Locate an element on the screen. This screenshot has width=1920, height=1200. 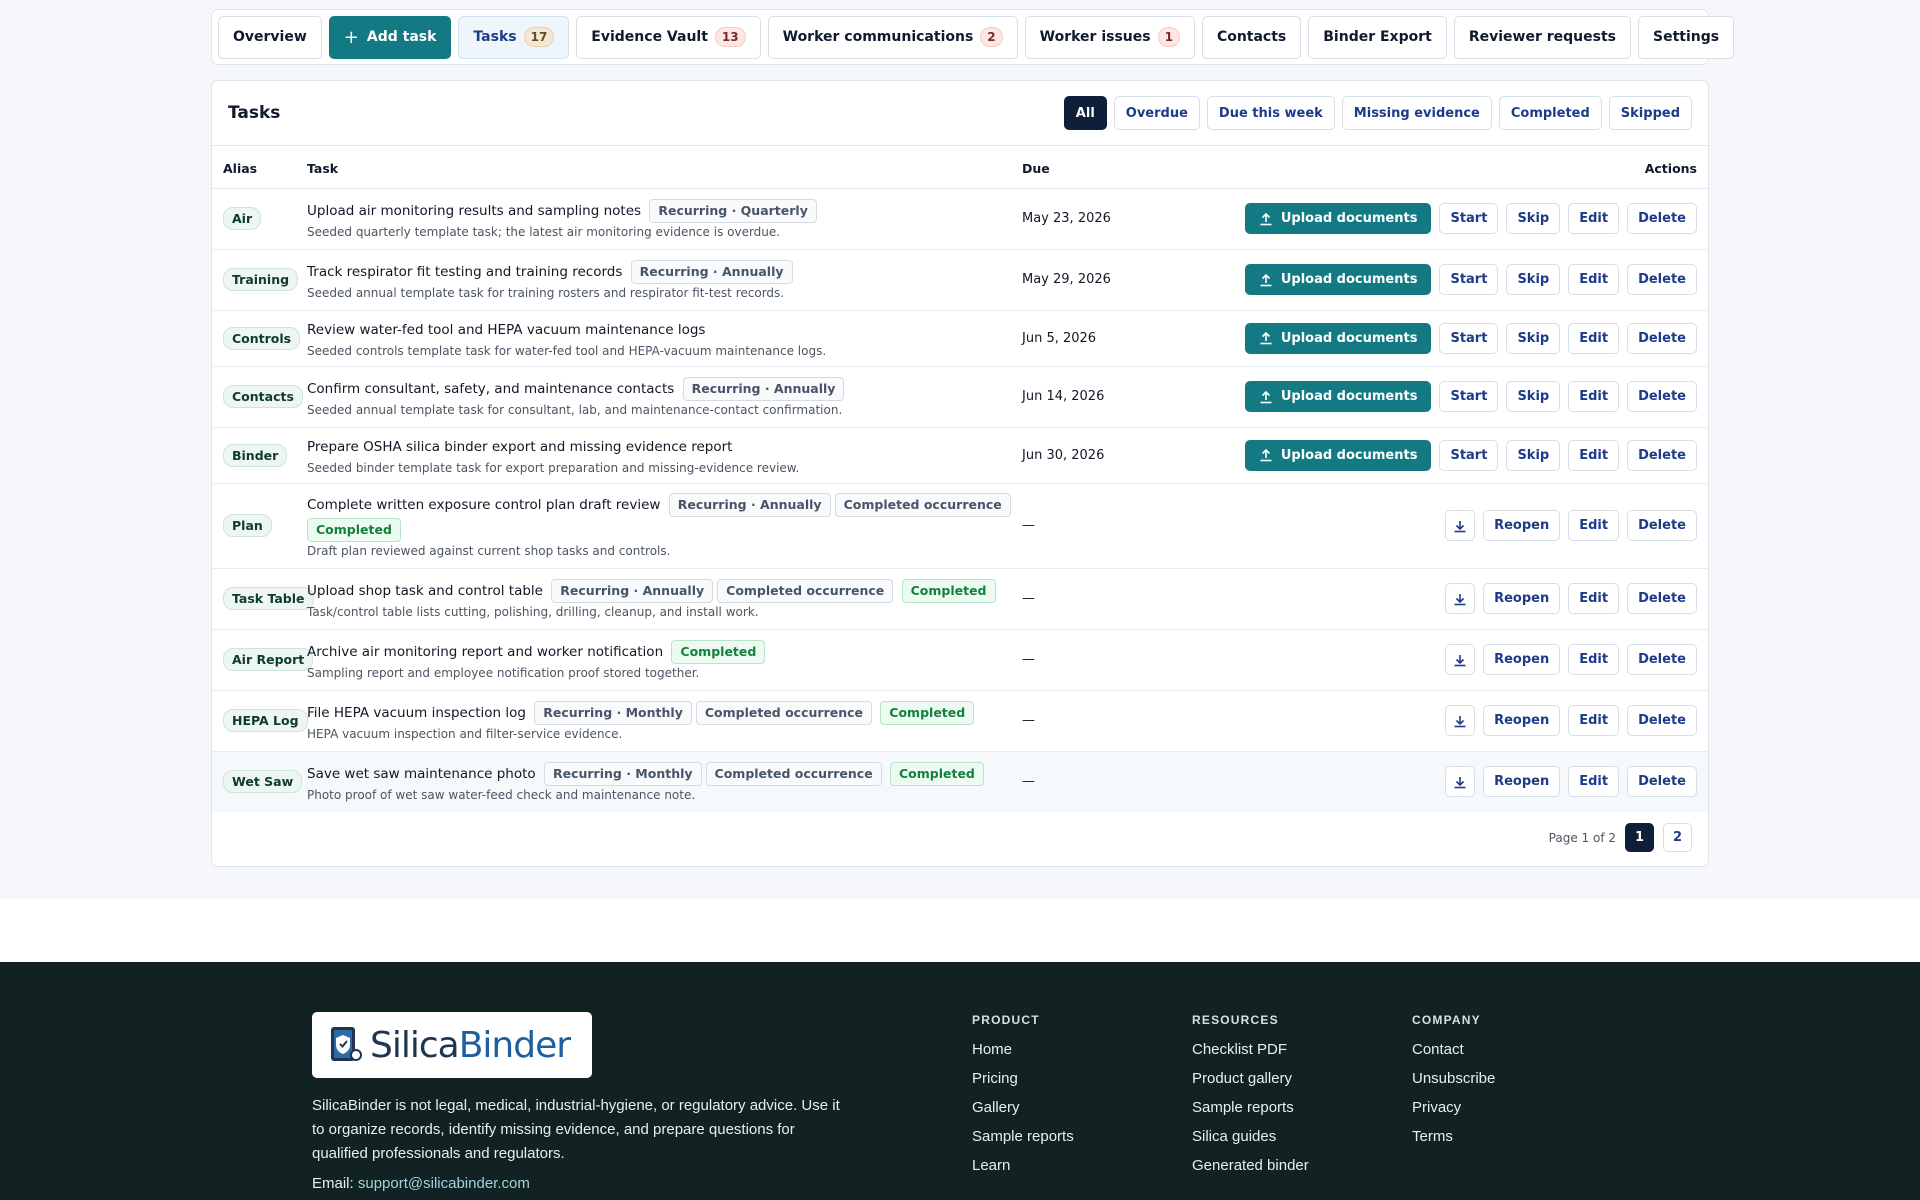
due-date: Jun 30, 2026 is located at coordinates (1063, 455).